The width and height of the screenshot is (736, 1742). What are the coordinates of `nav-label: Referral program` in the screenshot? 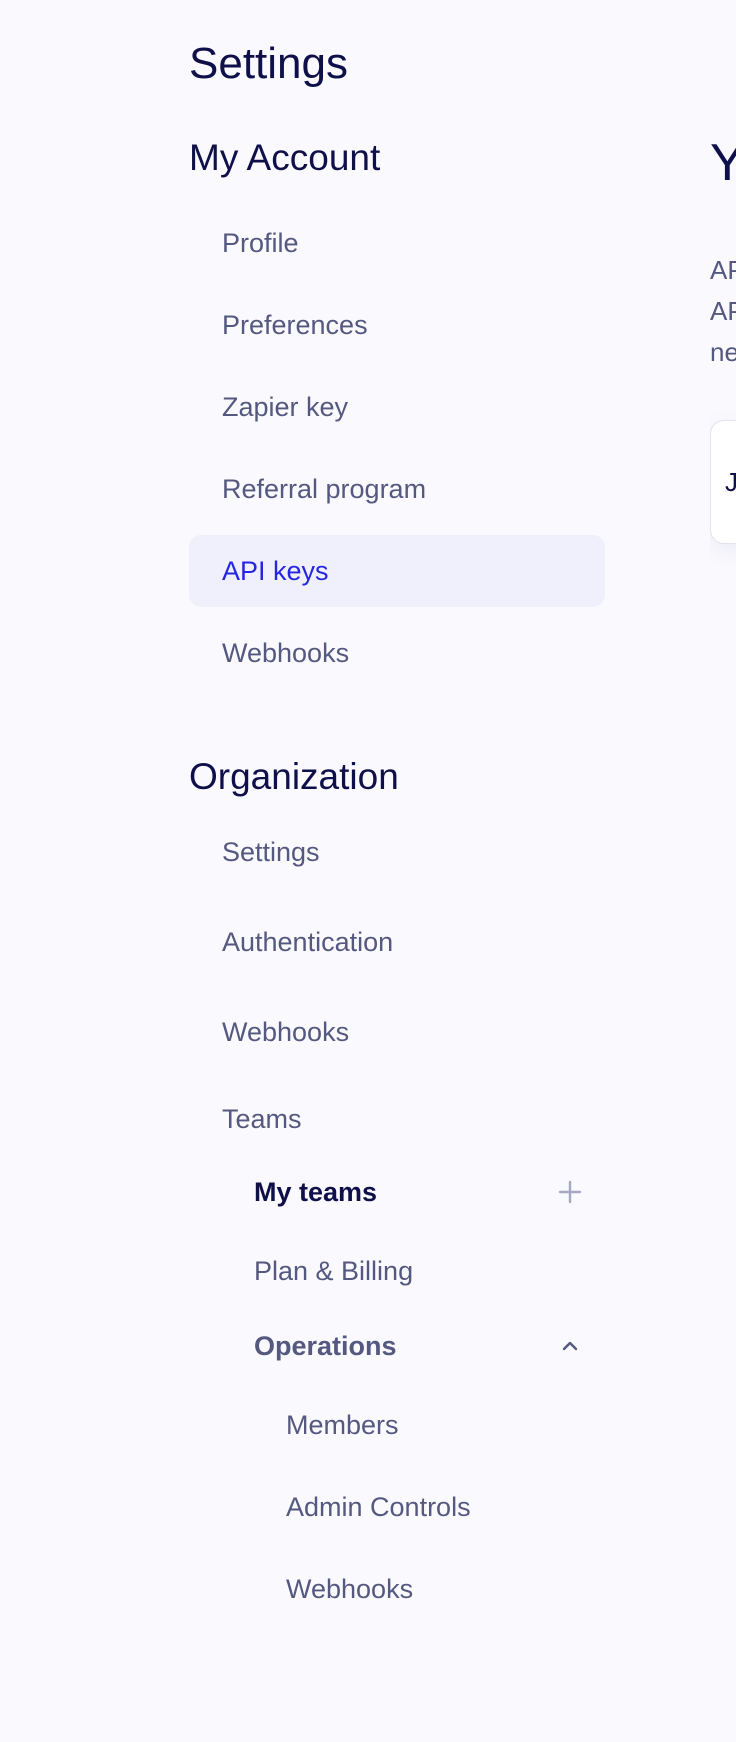 It's located at (324, 488).